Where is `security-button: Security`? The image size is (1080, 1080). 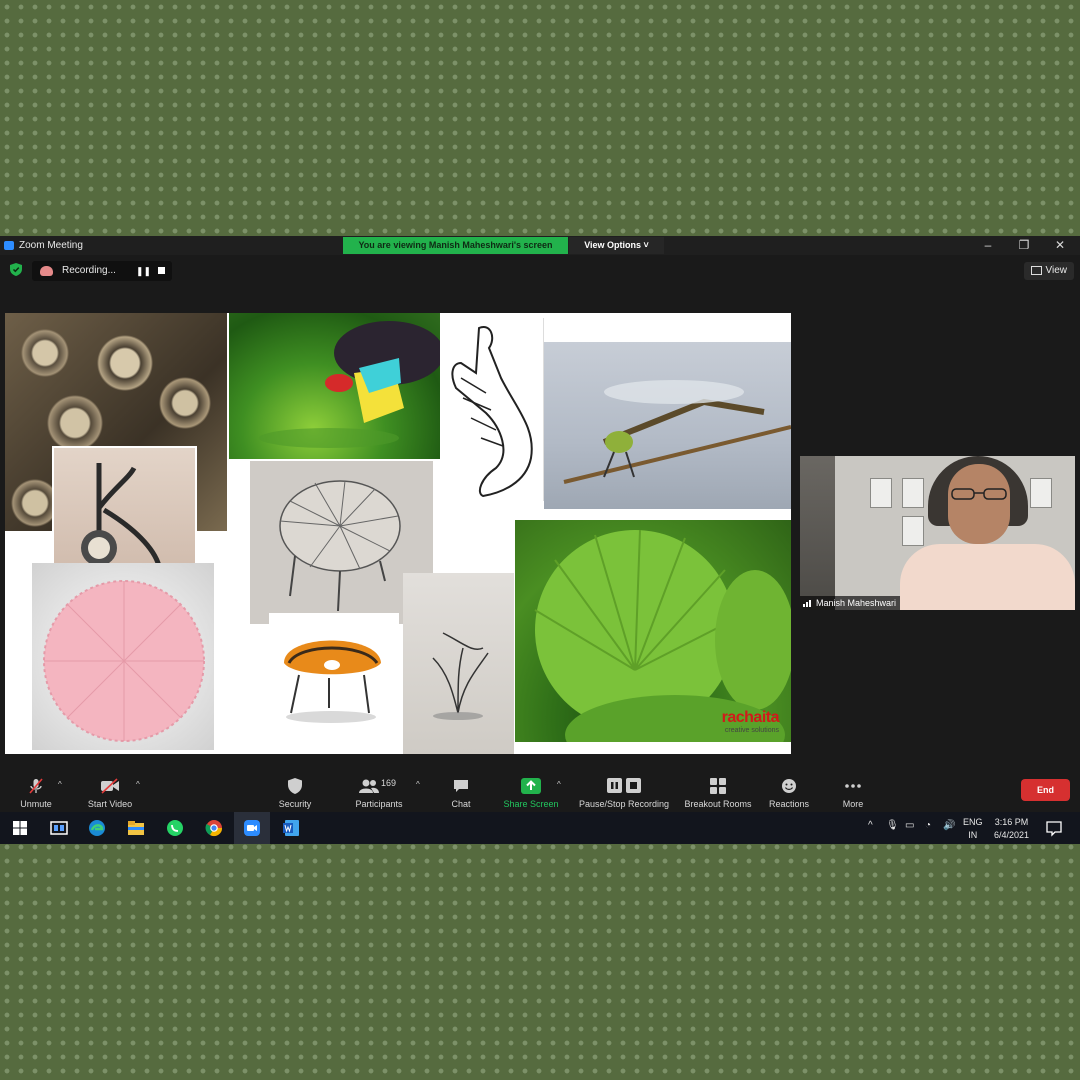
security-button: Security is located at coordinates (295, 789).